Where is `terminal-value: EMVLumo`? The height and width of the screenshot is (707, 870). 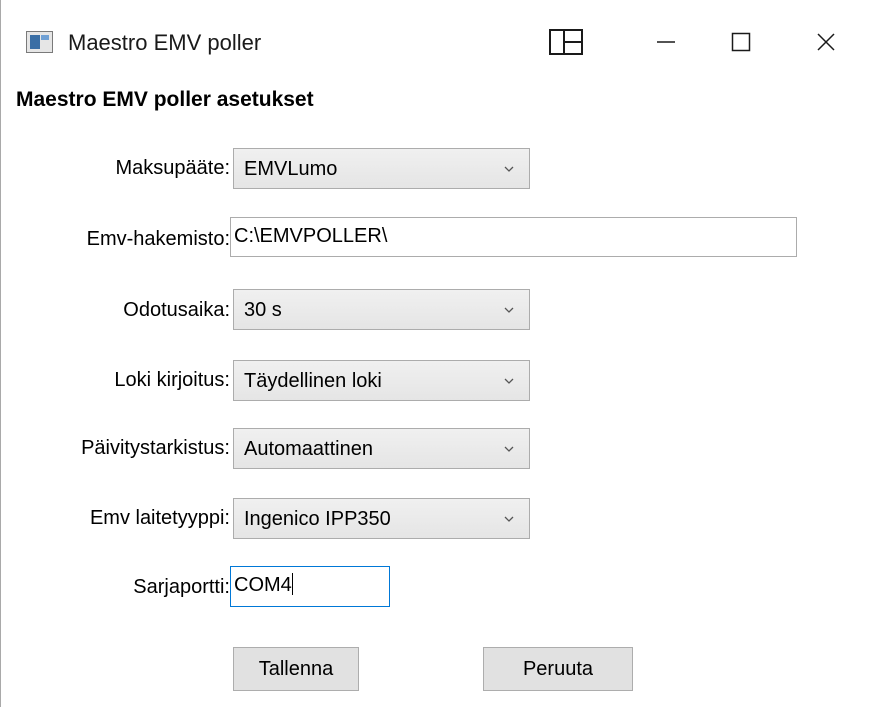 terminal-value: EMVLumo is located at coordinates (291, 169).